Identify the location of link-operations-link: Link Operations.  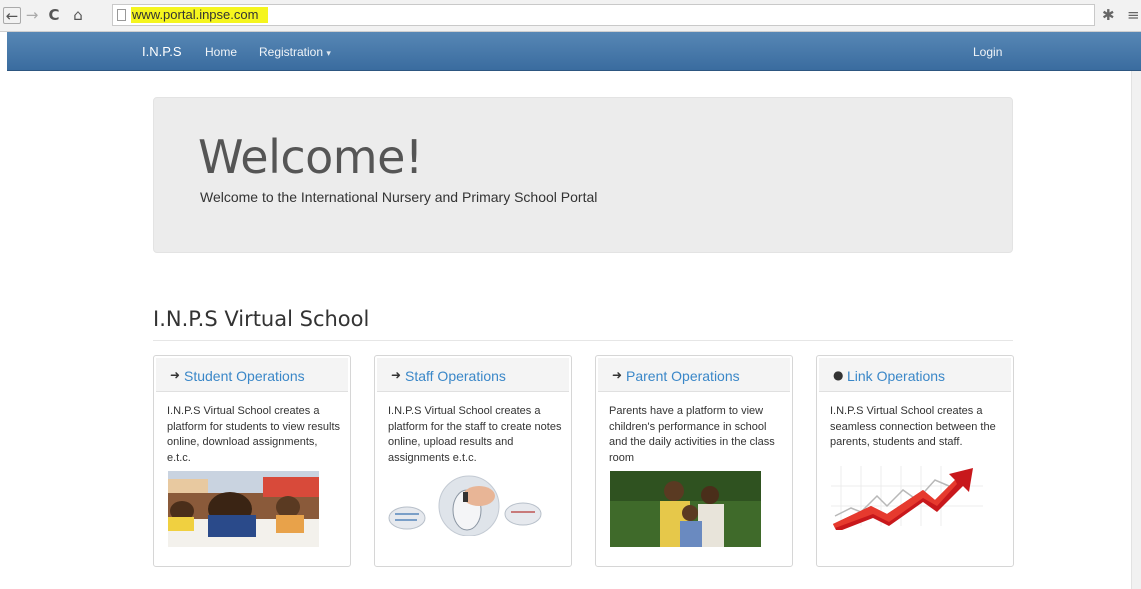
(896, 376).